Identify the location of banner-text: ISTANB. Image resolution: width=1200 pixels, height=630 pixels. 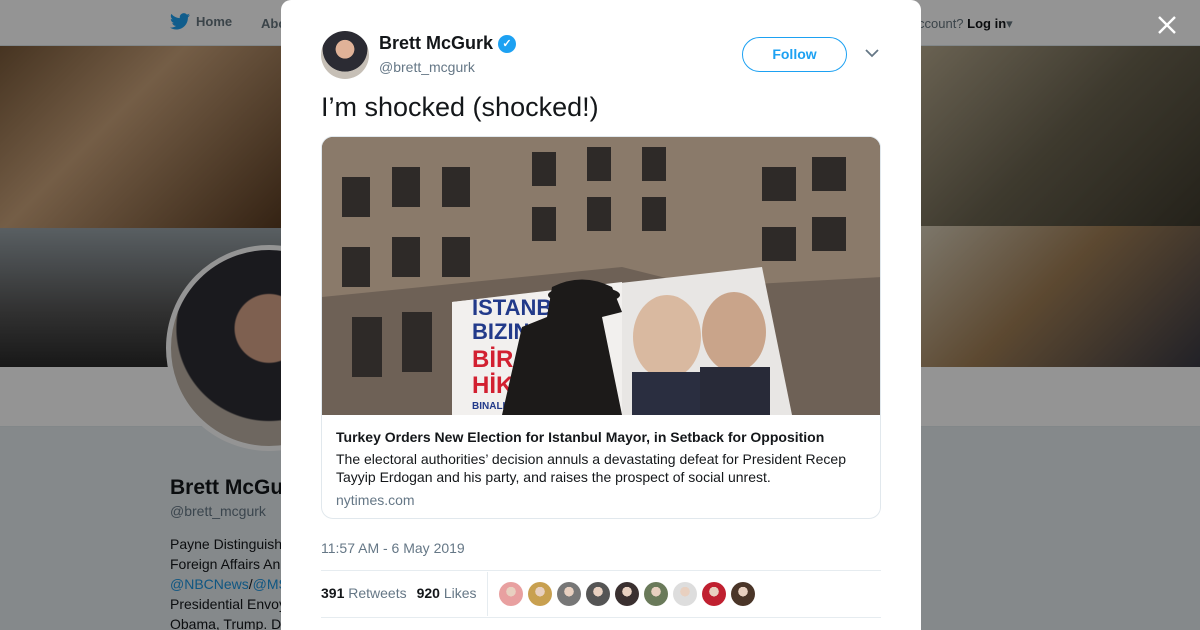
(512, 307).